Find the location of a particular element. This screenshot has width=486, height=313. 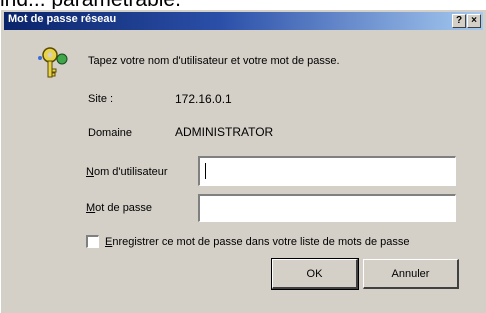

username-label-rest: om d'utilisateur is located at coordinates (130, 172).